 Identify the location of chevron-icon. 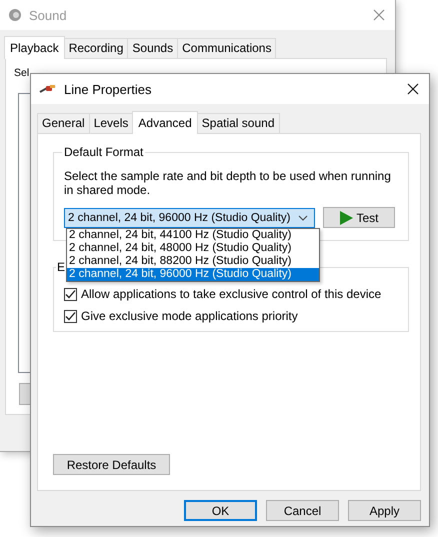
(303, 217).